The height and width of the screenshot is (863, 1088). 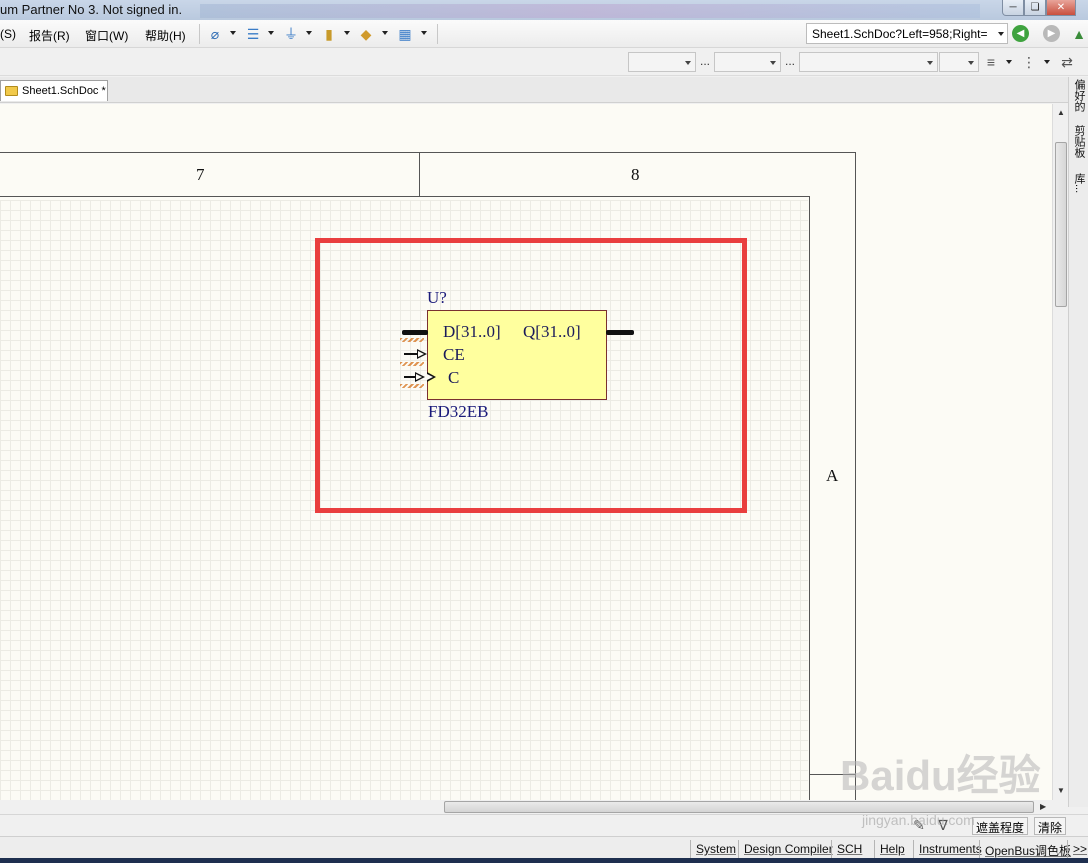 What do you see at coordinates (747, 62) in the screenshot?
I see `size-combo` at bounding box center [747, 62].